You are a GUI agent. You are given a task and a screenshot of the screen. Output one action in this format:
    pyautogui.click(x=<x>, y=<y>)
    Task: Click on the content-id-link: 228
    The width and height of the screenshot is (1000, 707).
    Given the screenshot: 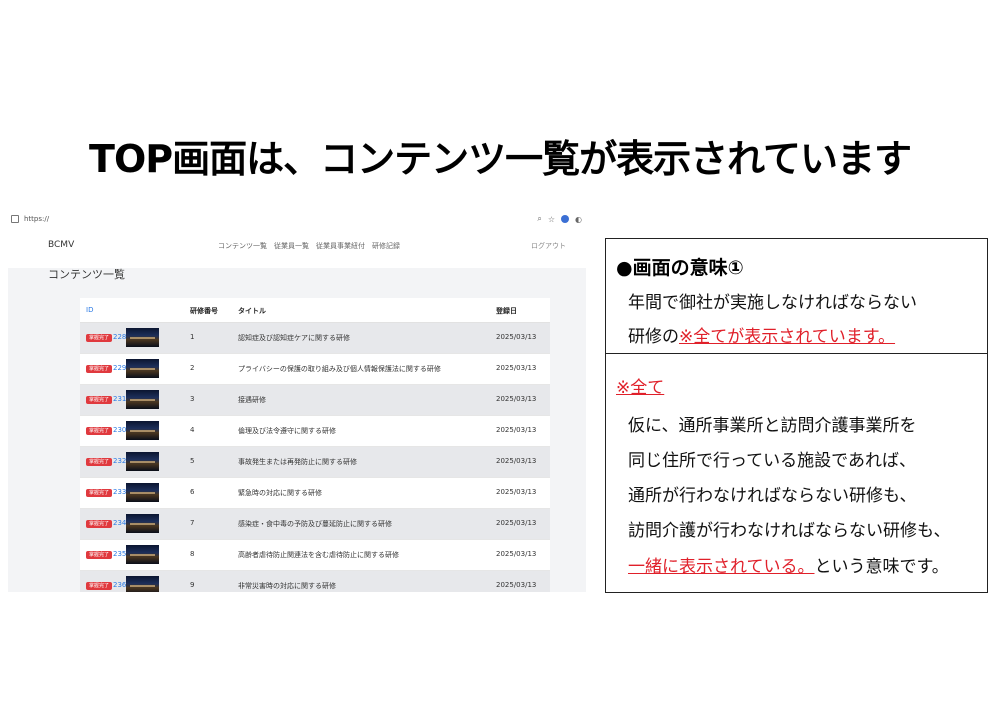 What is the action you would take?
    pyautogui.click(x=119, y=337)
    